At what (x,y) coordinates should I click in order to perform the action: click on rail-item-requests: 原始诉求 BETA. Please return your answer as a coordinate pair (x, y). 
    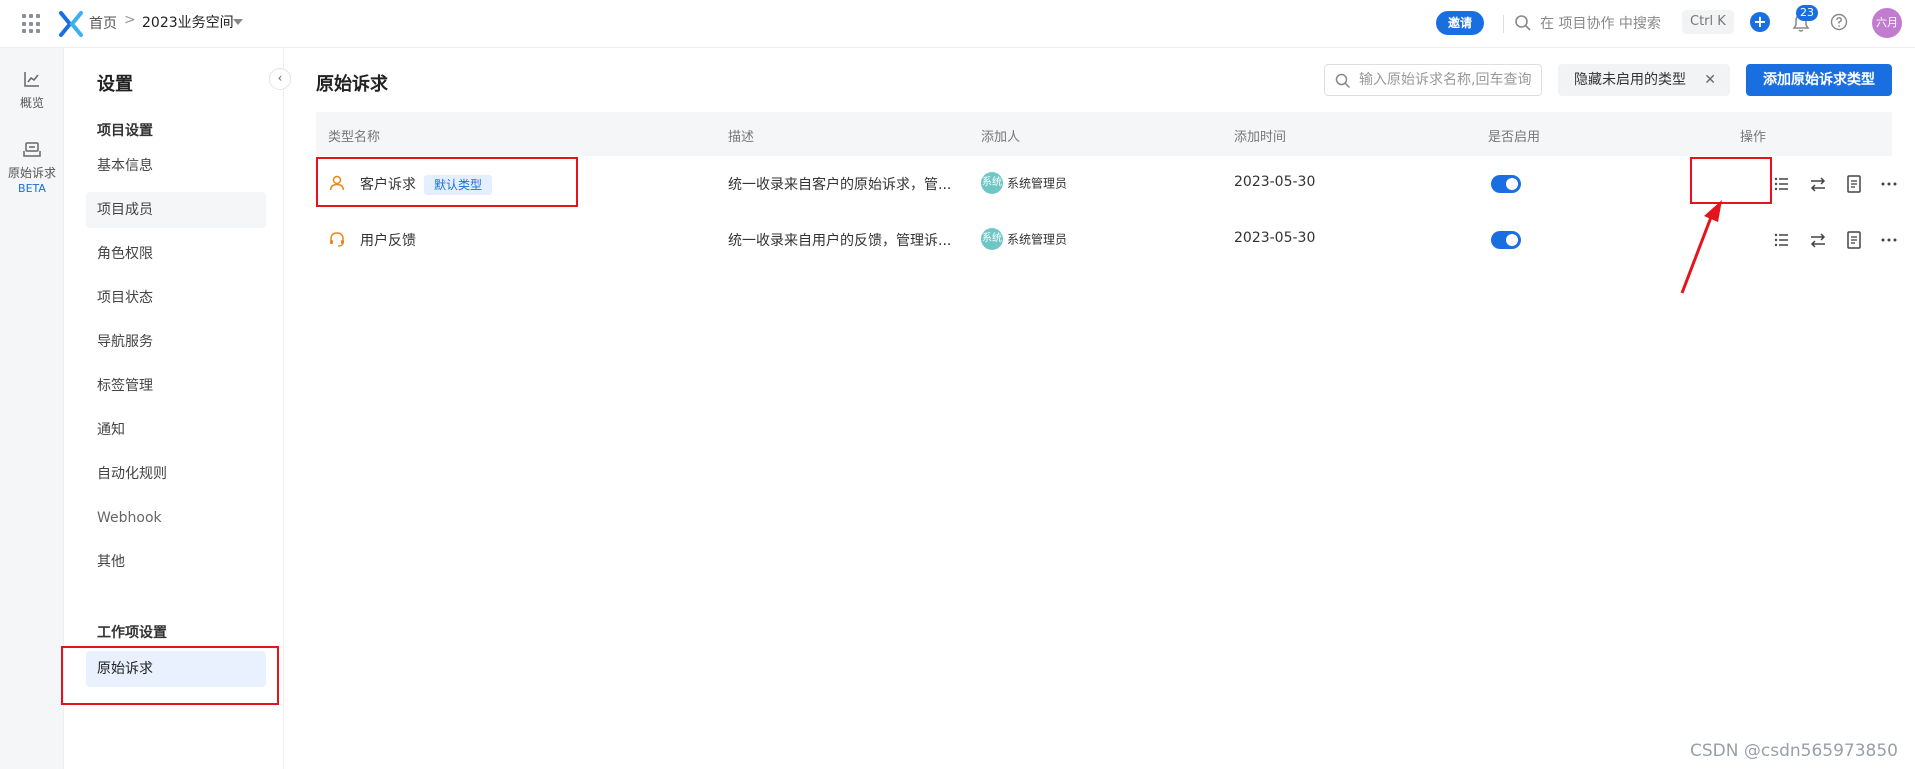
    Looking at the image, I should click on (32, 167).